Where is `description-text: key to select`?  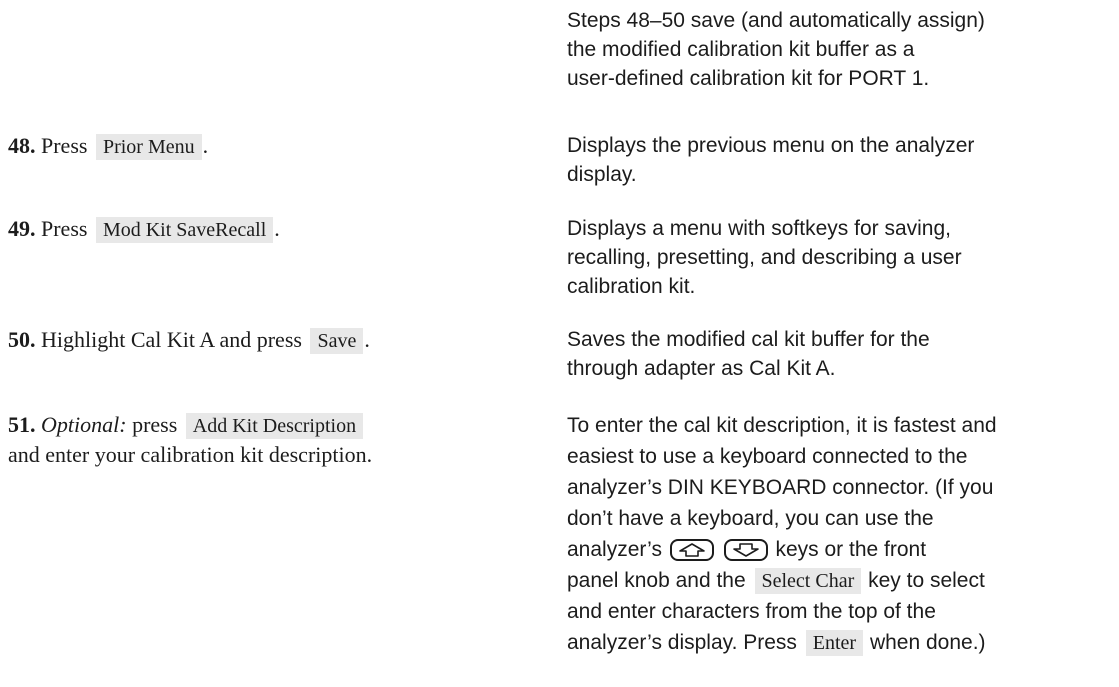
description-text: key to select is located at coordinates (926, 580).